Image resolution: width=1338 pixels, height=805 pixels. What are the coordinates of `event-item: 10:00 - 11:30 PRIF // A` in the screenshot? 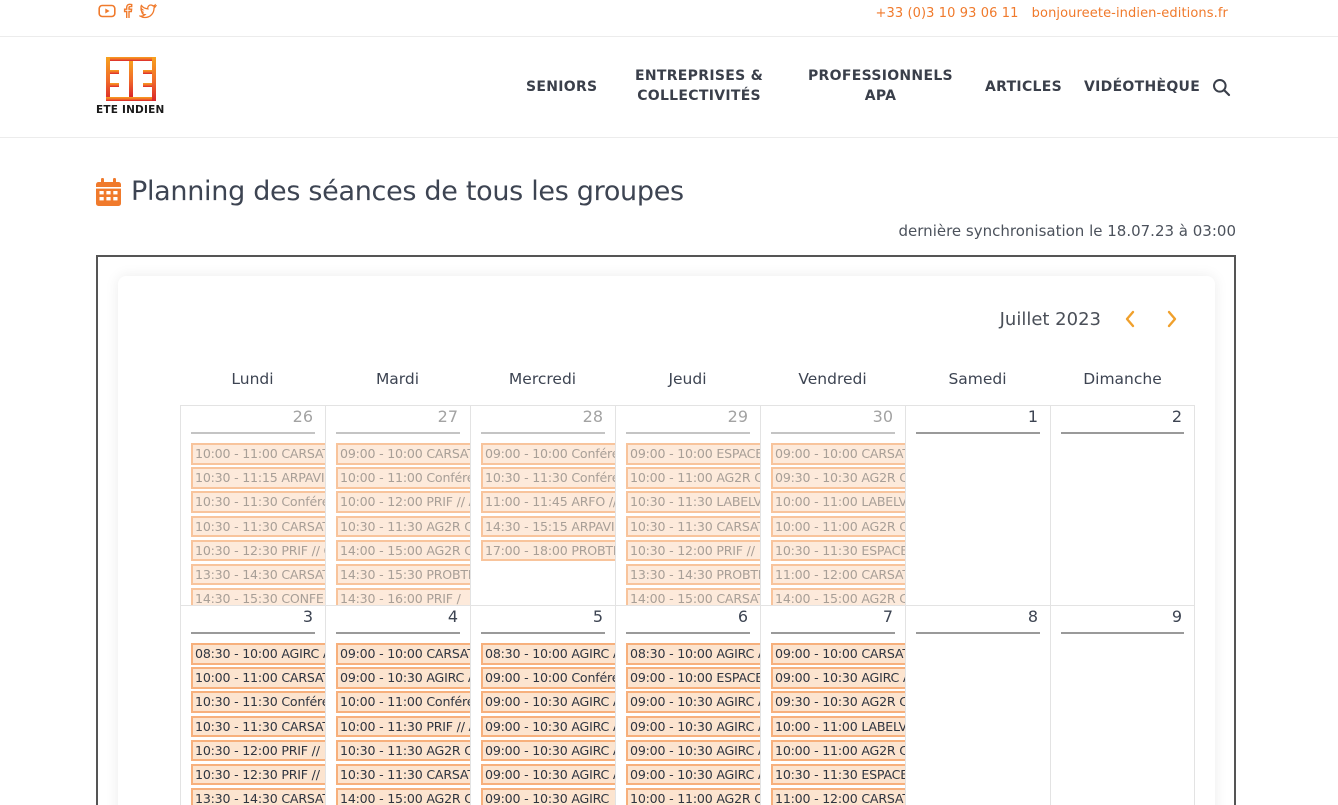 It's located at (403, 726).